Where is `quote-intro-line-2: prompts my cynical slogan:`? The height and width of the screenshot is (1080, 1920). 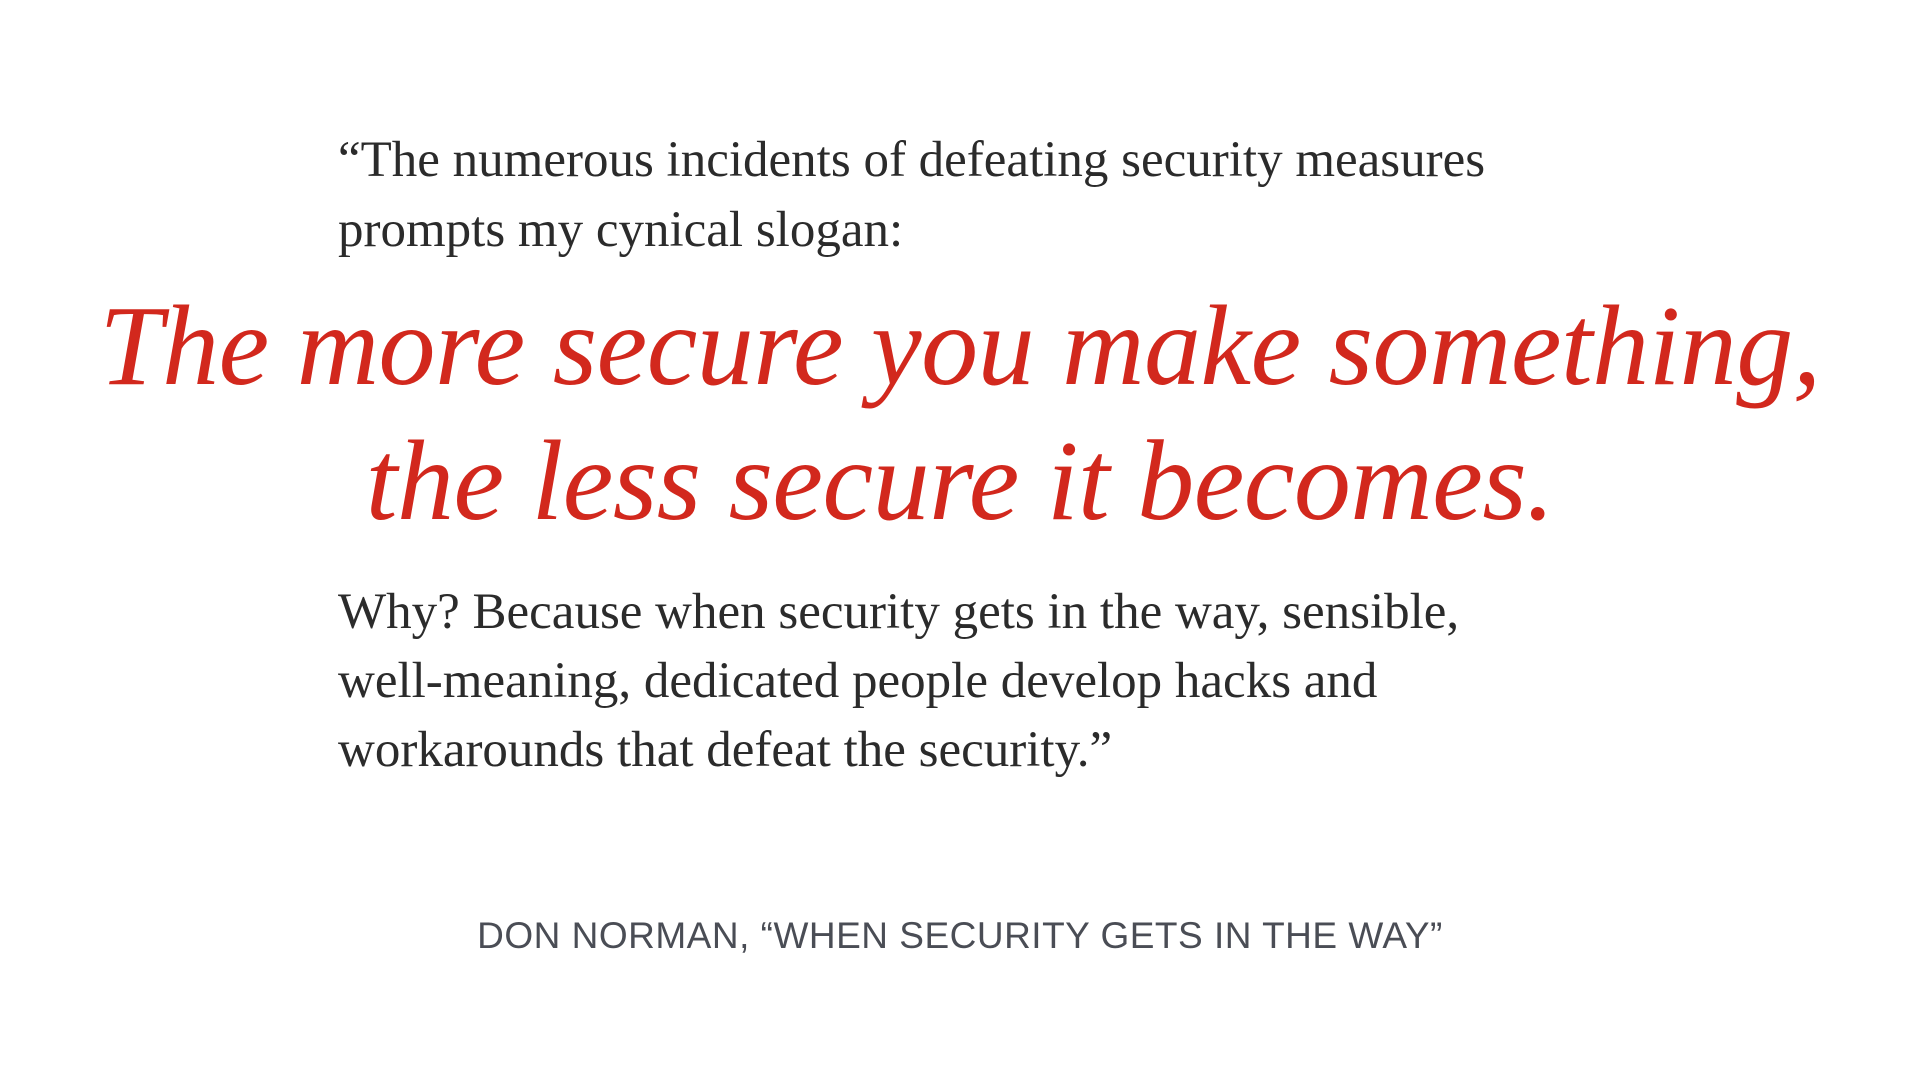
quote-intro-line-2: prompts my cynical slogan: is located at coordinates (621, 230).